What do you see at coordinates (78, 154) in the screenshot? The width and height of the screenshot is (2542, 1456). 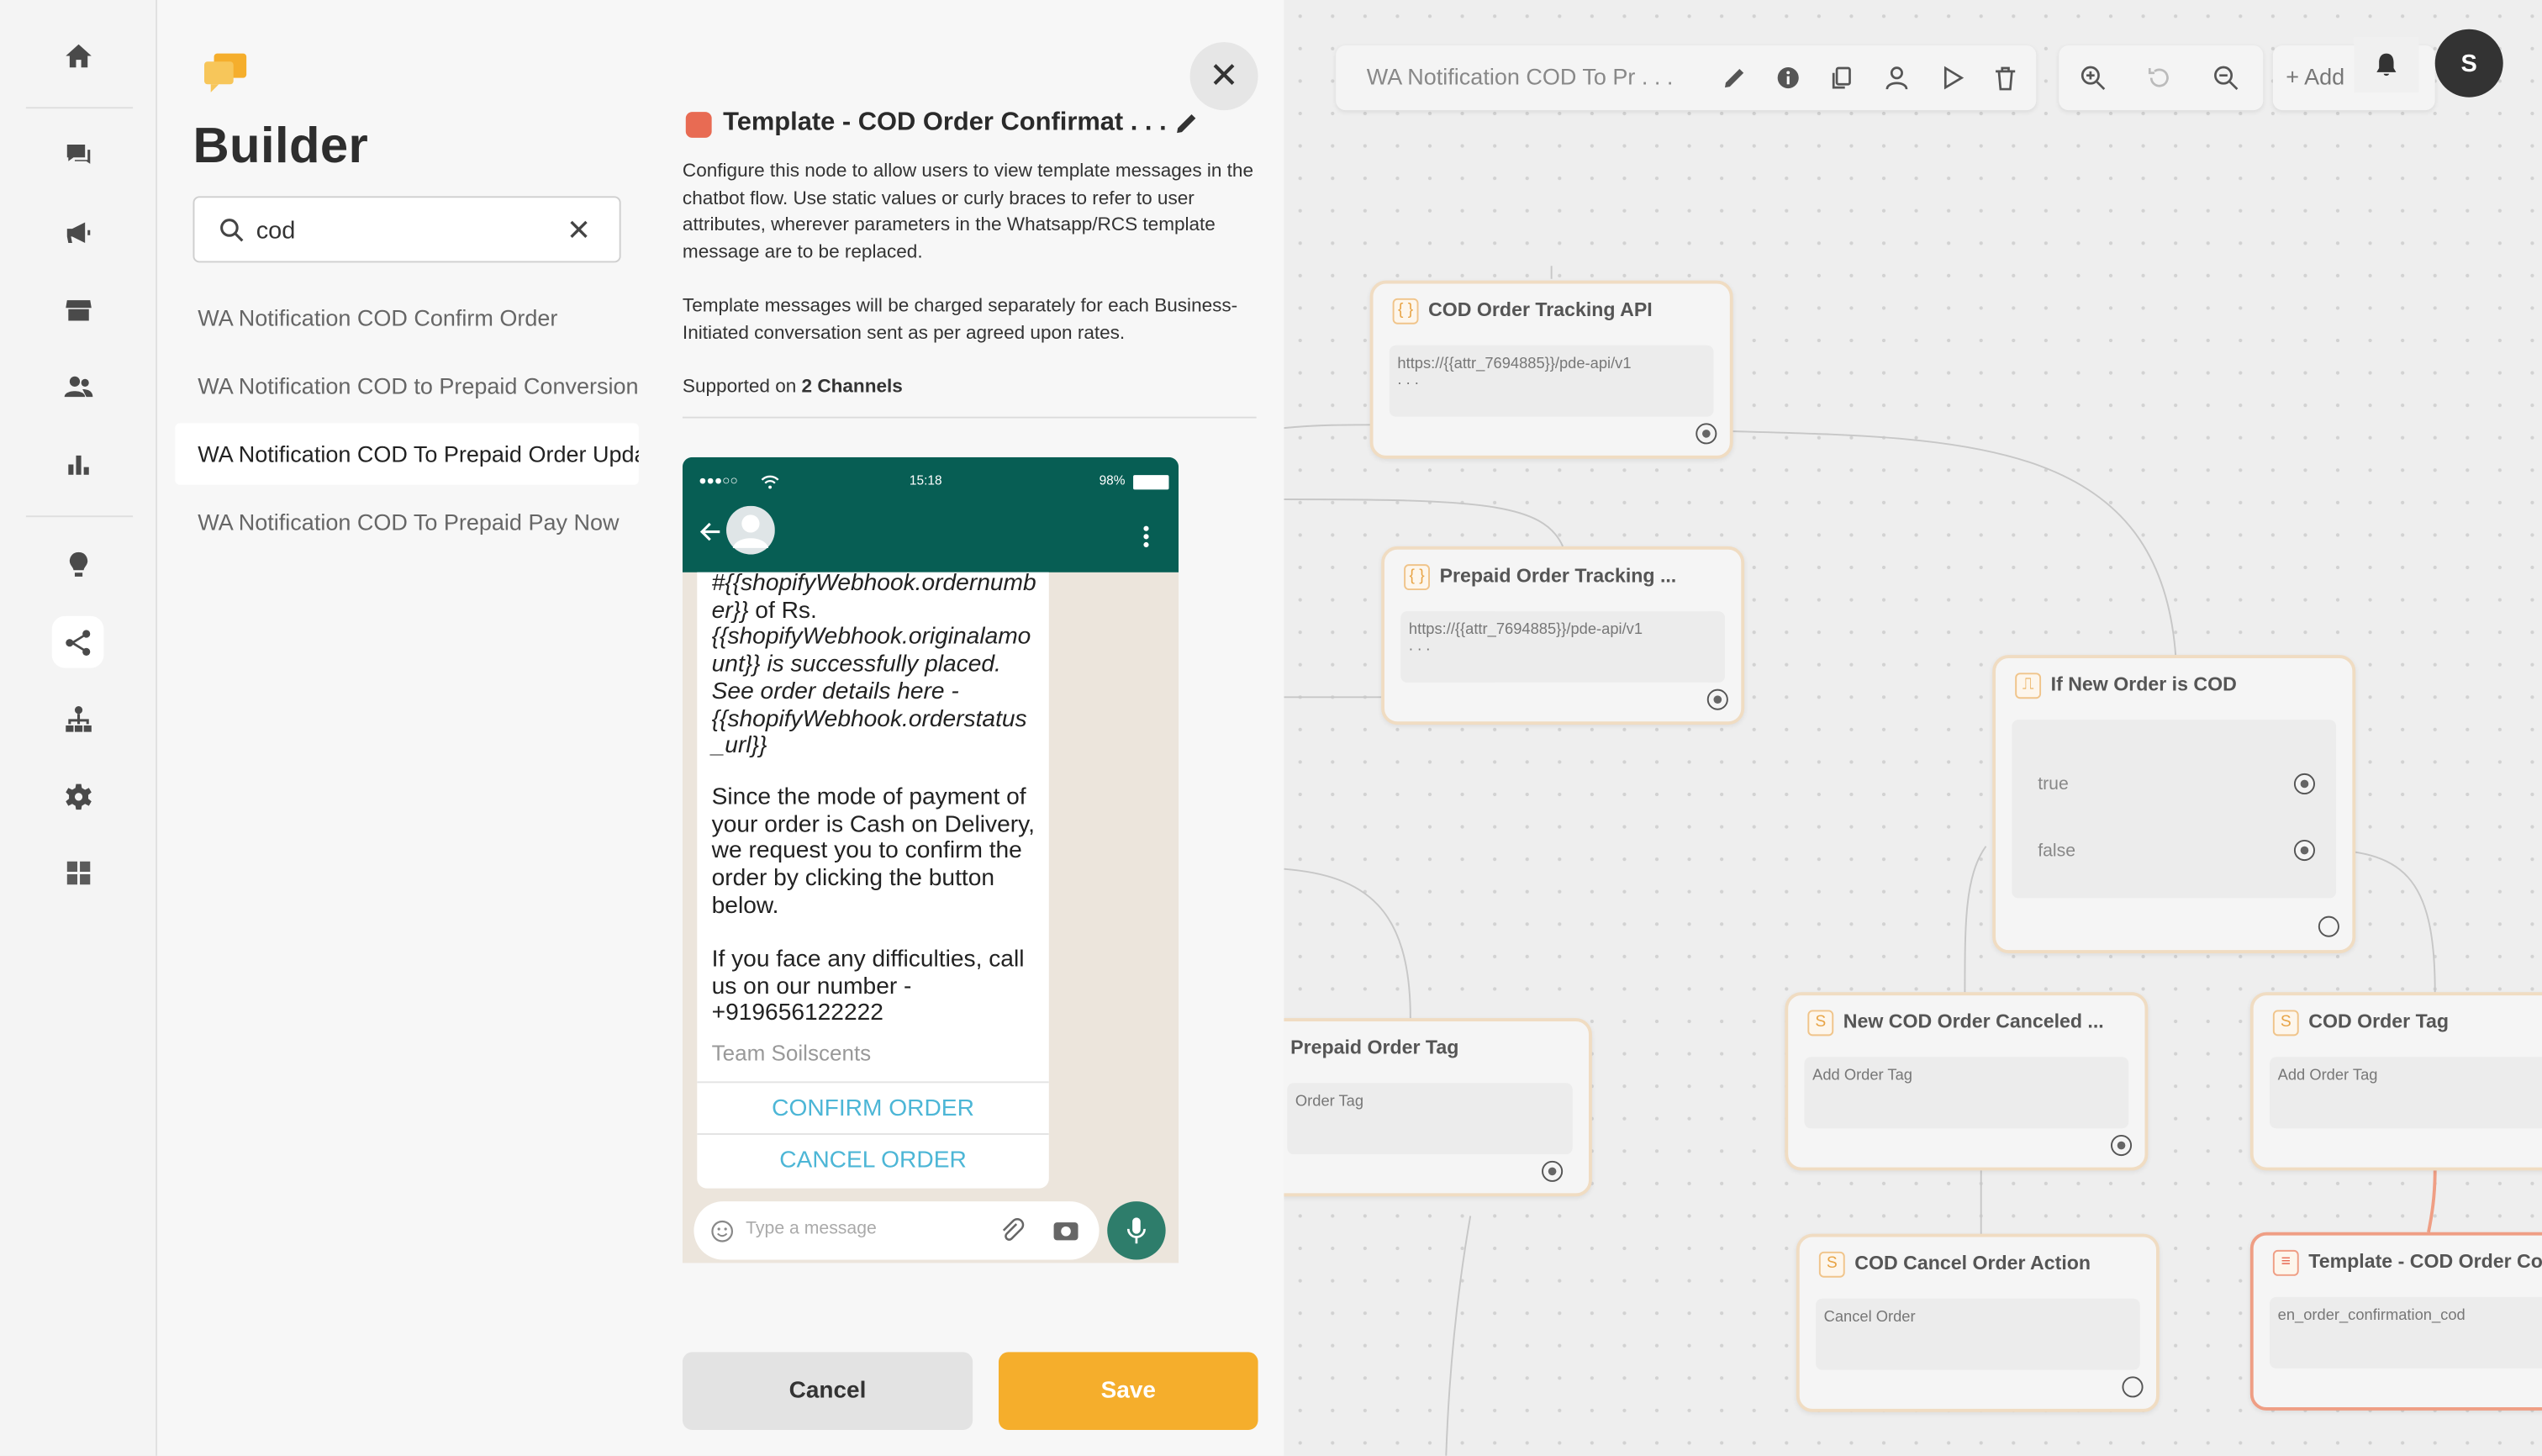 I see `chat-icon` at bounding box center [78, 154].